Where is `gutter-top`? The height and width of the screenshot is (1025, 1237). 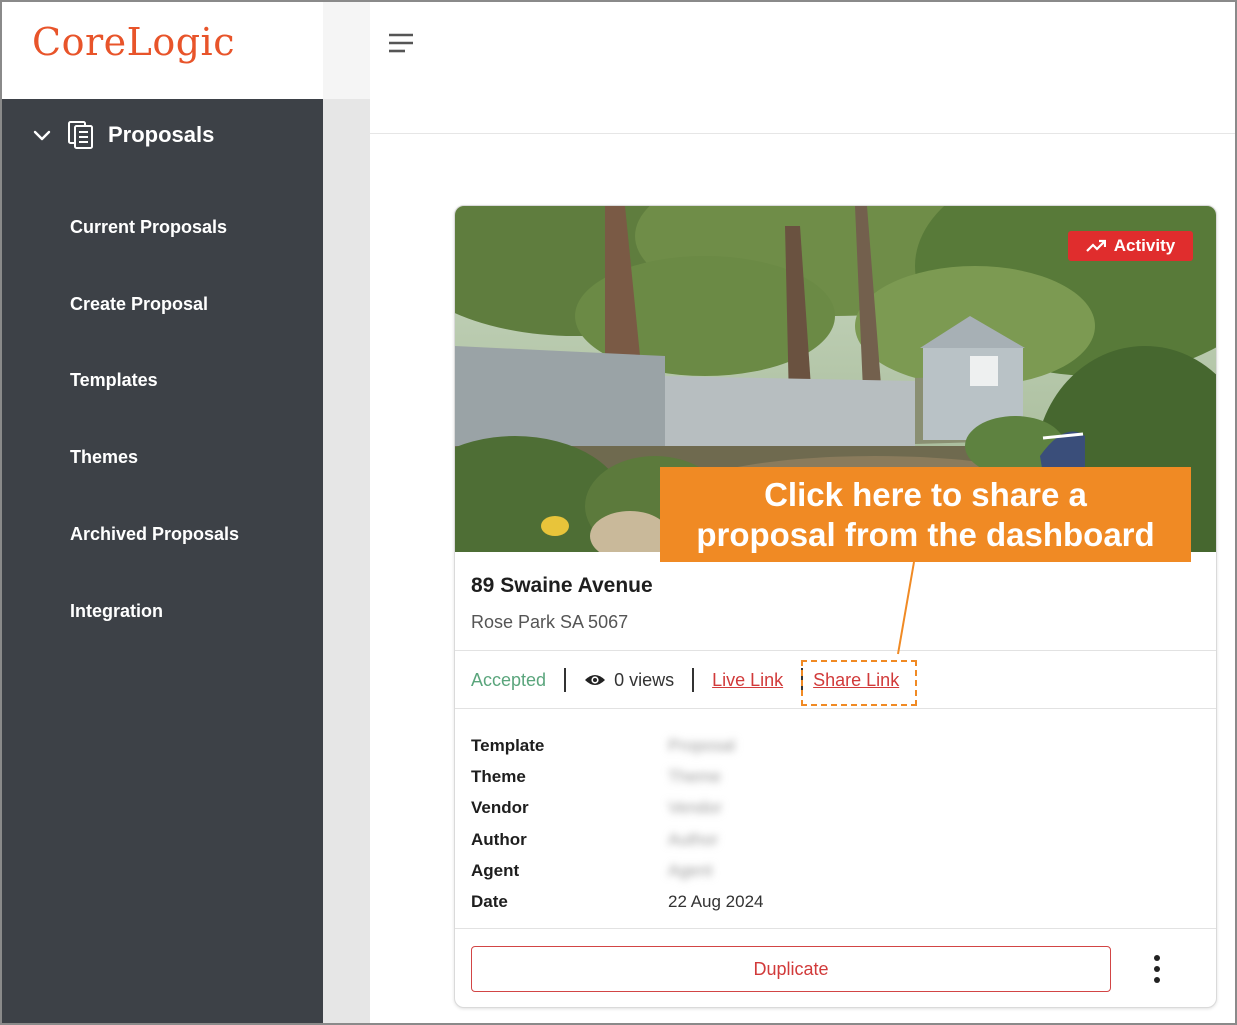 gutter-top is located at coordinates (346, 50).